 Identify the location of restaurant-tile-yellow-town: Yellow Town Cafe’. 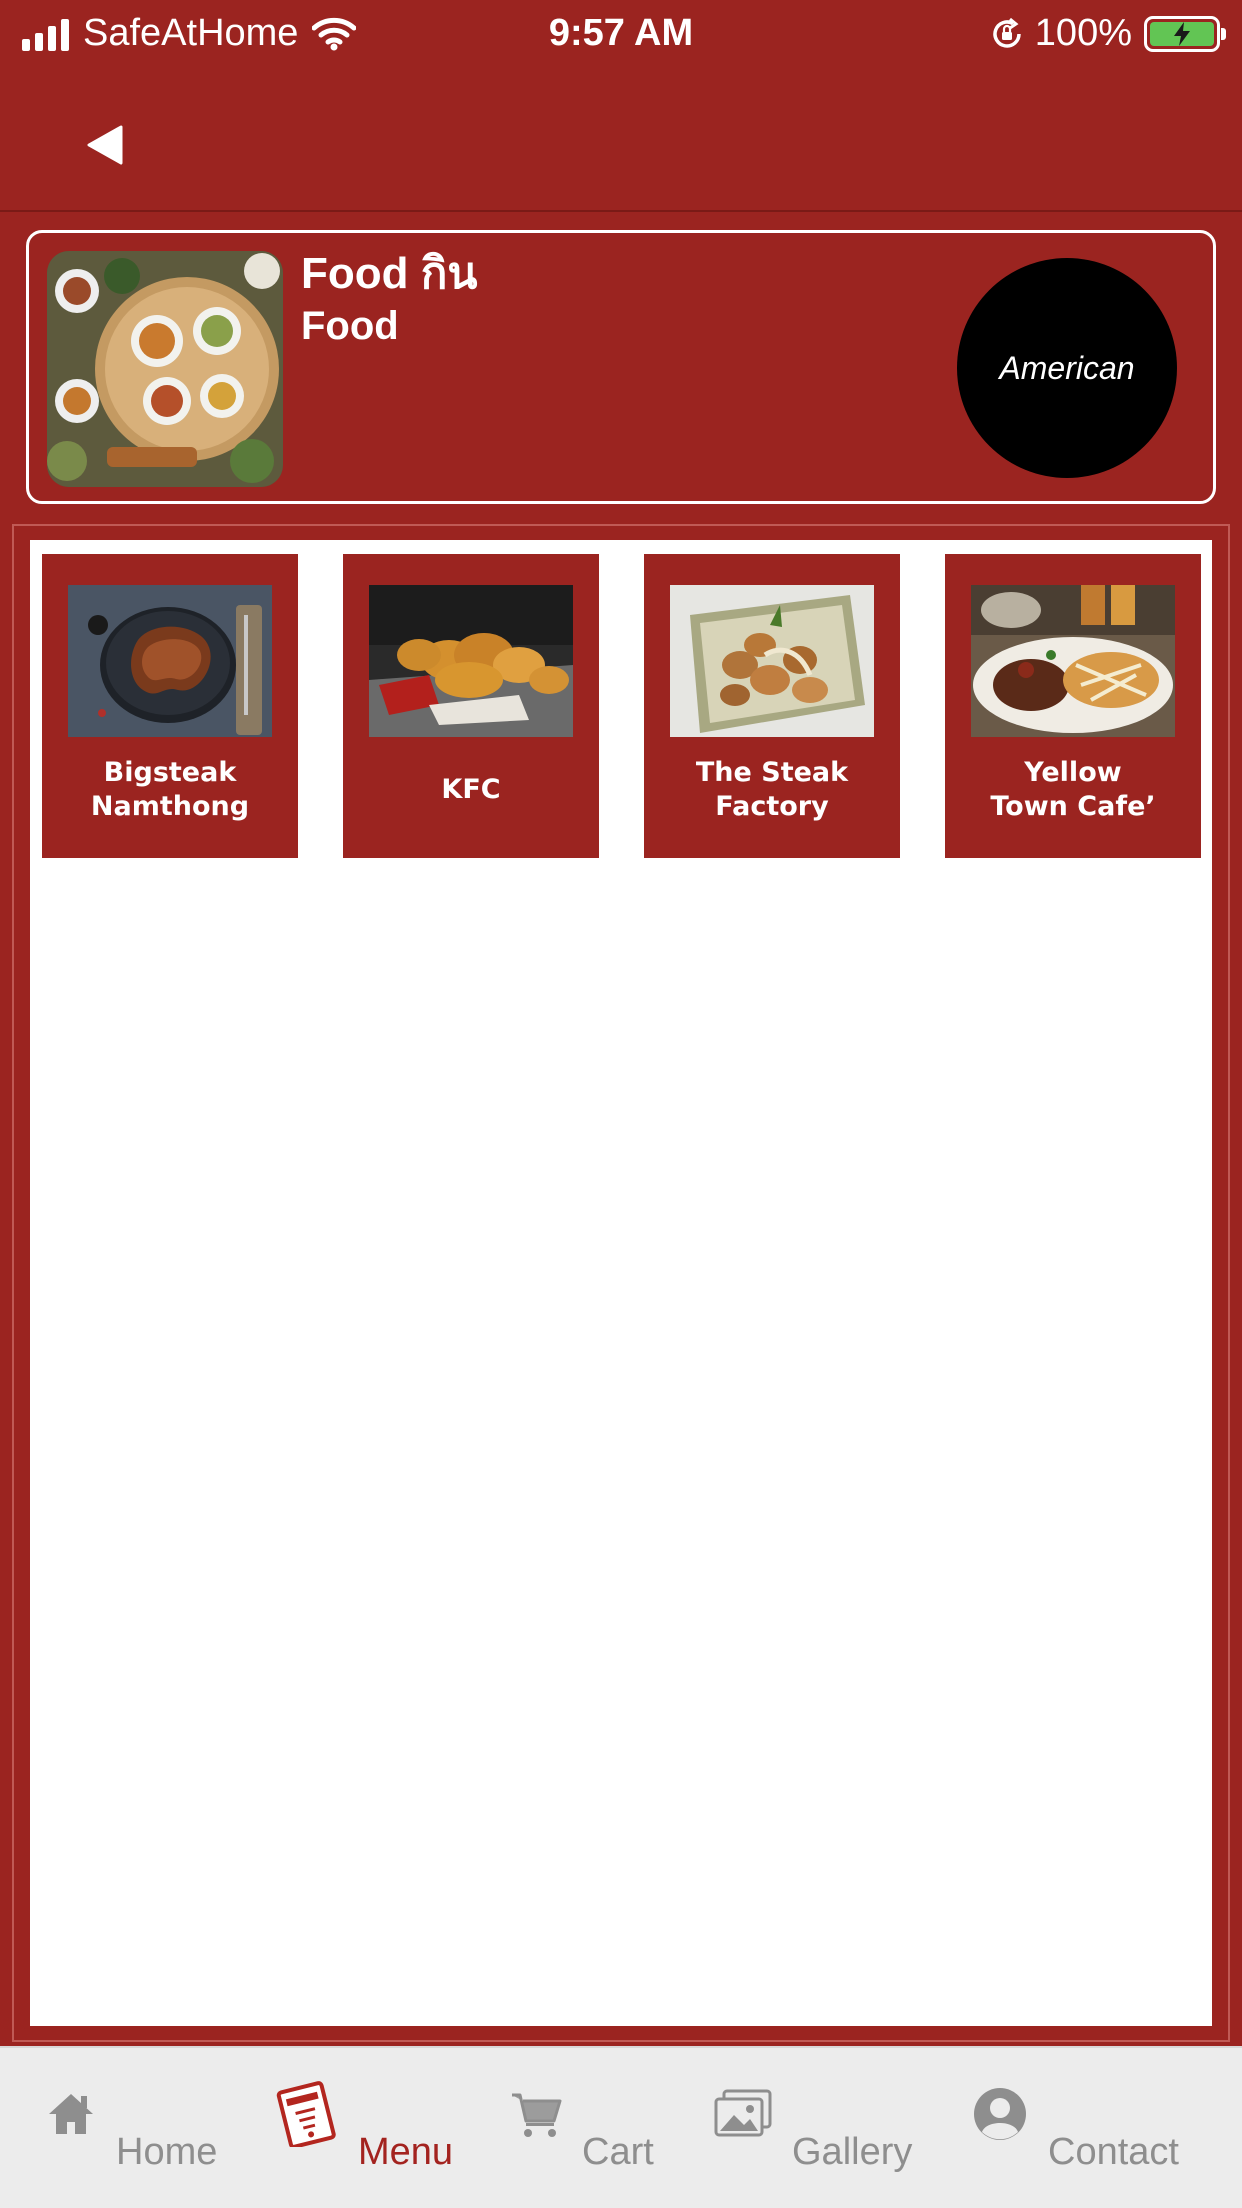
(1073, 706).